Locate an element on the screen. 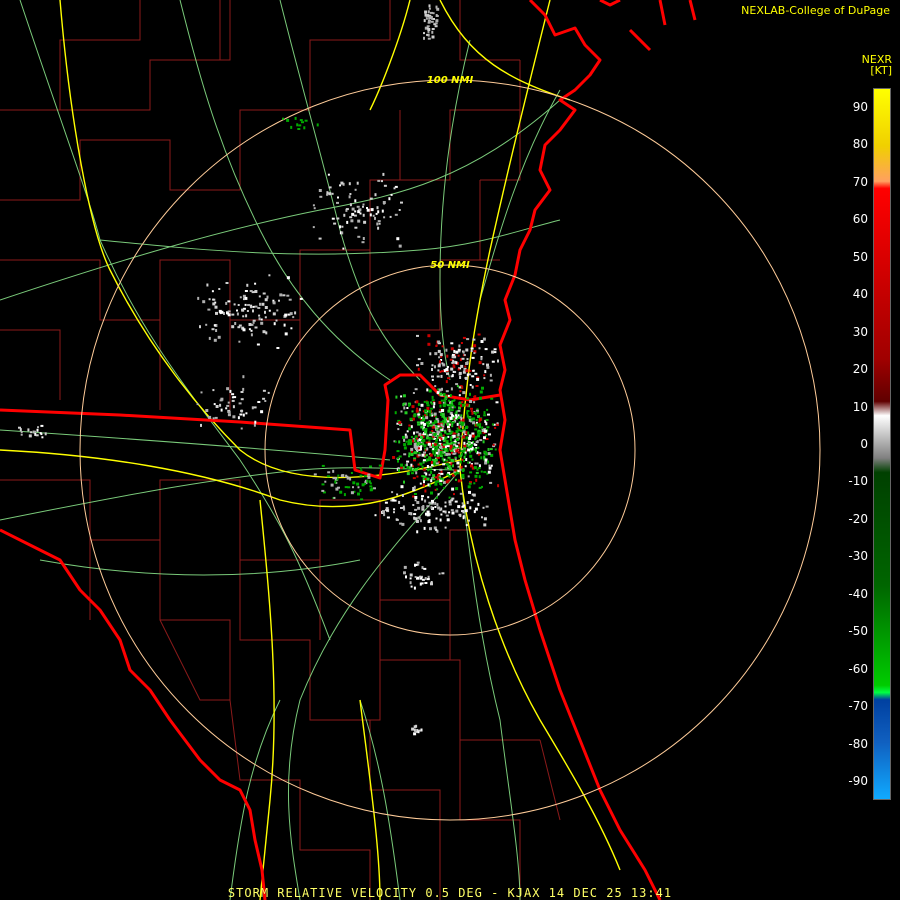  legend-tick: 80 is located at coordinates (860, 144).